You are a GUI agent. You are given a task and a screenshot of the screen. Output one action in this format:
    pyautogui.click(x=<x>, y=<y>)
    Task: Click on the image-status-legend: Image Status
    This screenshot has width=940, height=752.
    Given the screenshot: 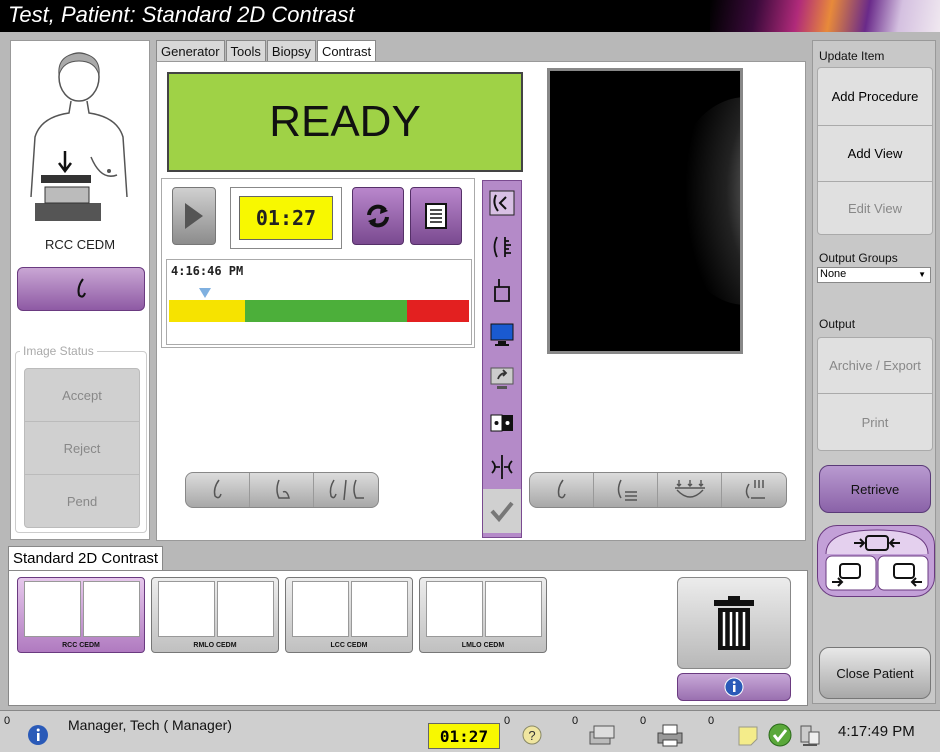 What is the action you would take?
    pyautogui.click(x=58, y=351)
    